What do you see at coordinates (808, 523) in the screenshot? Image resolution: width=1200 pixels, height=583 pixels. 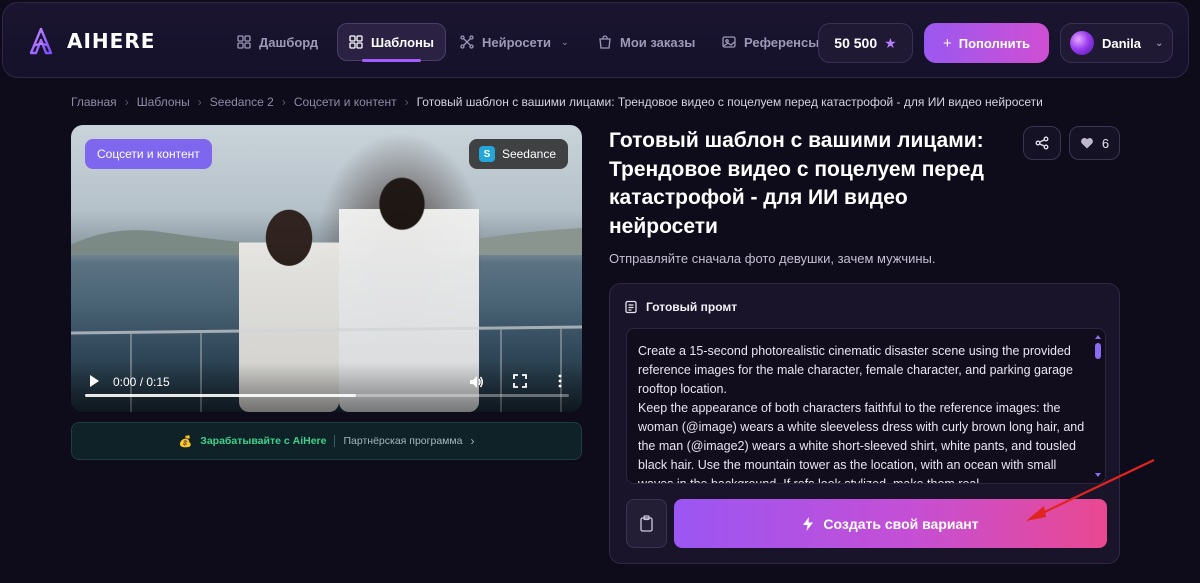 I see `lightning-icon` at bounding box center [808, 523].